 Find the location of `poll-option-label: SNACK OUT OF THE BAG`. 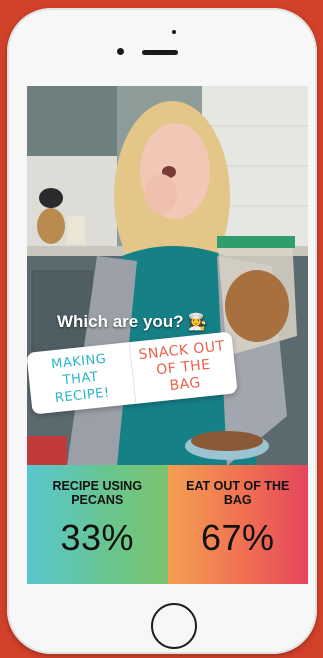

poll-option-label: SNACK OUT OF THE BAG is located at coordinates (181, 365).